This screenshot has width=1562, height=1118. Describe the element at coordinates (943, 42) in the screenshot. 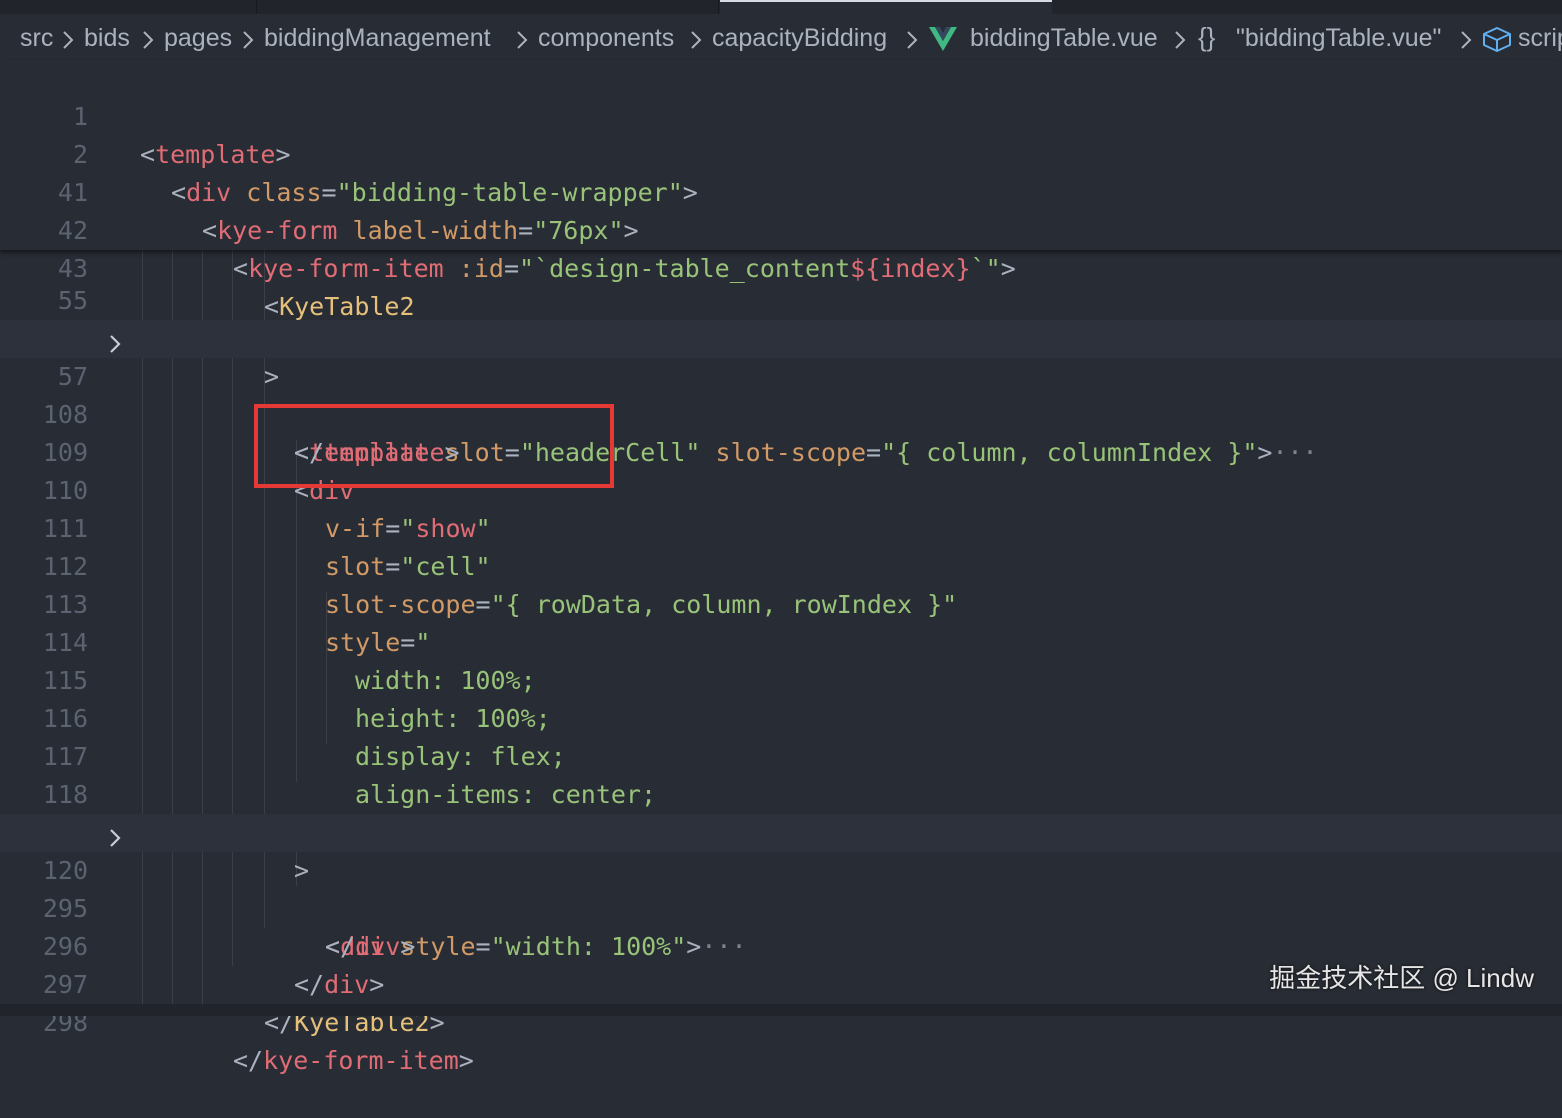

I see `vue-logo-icon` at that location.